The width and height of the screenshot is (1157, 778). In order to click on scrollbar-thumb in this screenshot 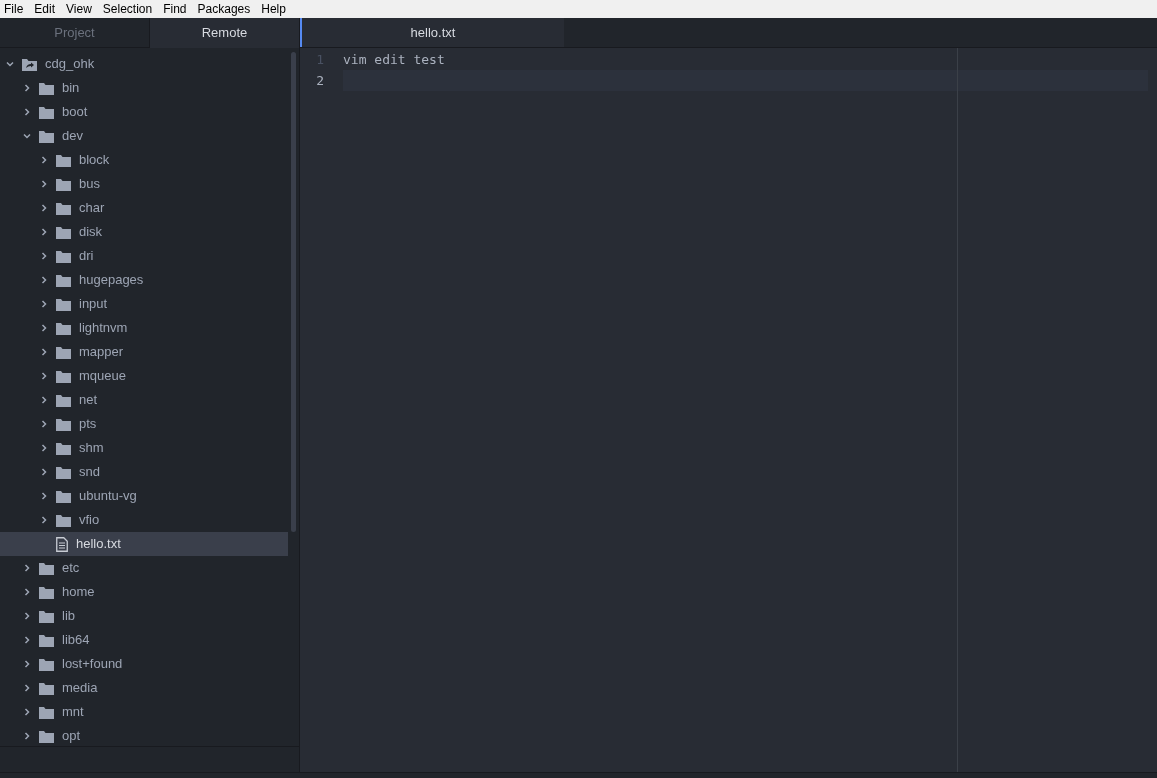, I will do `click(293, 292)`.